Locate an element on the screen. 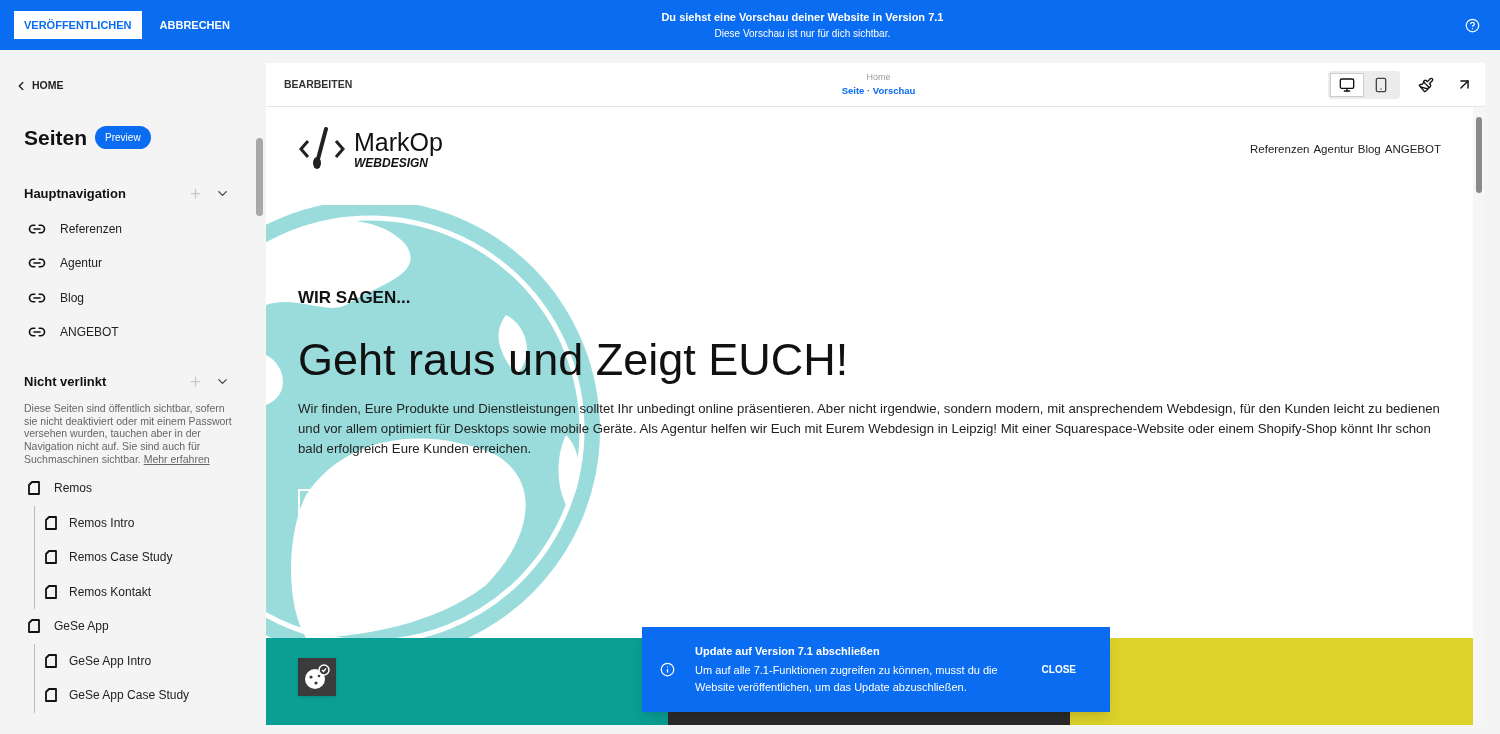 This screenshot has height=734, width=1500. page-list-item: GeSe App Intro is located at coordinates (150, 661).